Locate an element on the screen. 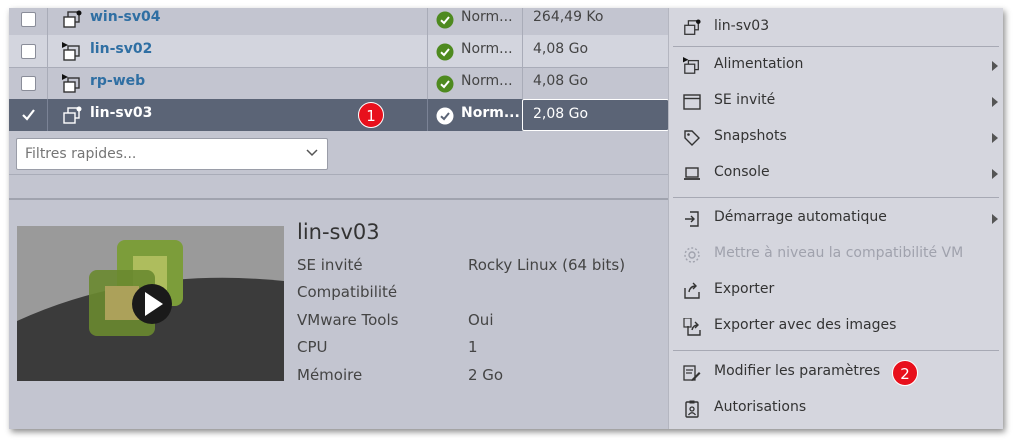  menu-item-exporter: Exporter is located at coordinates (836, 291).